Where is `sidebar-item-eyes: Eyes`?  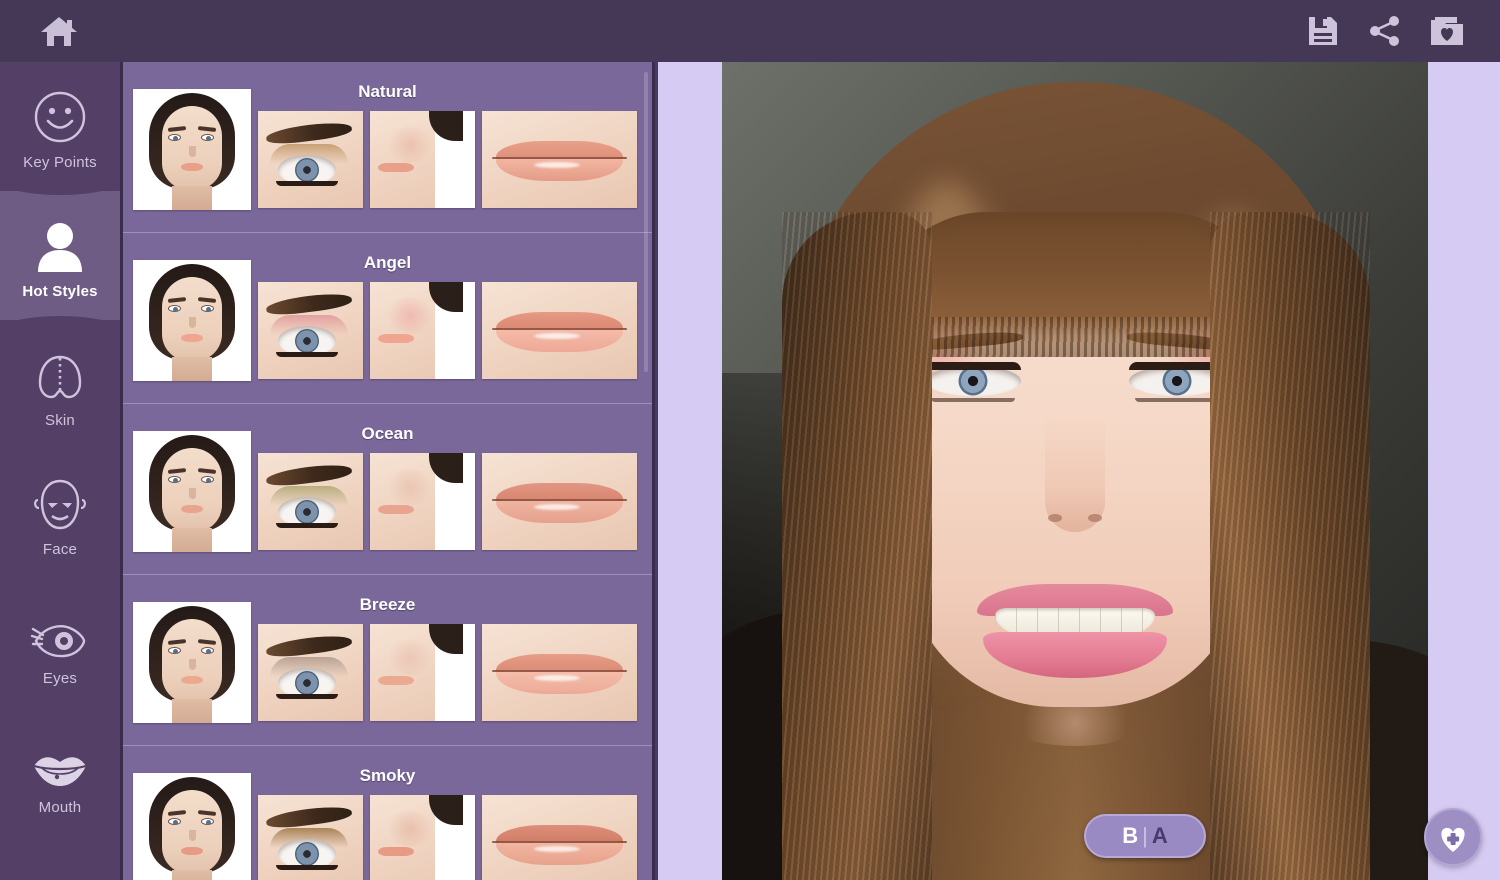 sidebar-item-eyes: Eyes is located at coordinates (60, 642).